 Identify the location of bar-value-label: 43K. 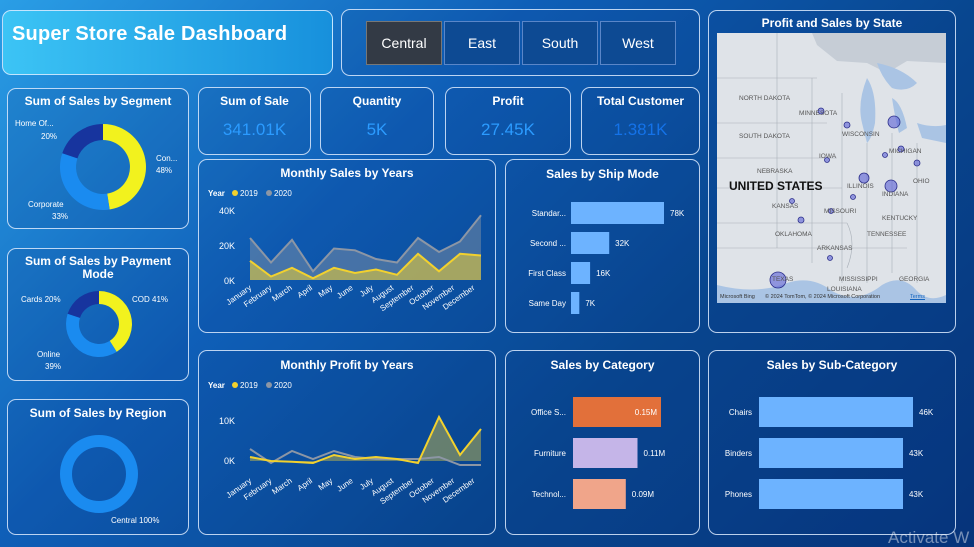
(916, 453).